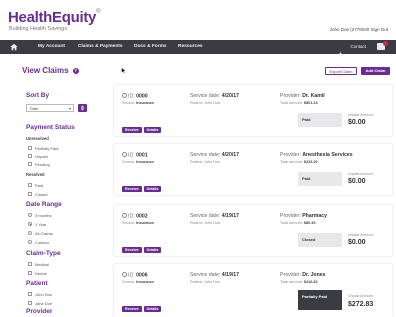 The height and width of the screenshot is (317, 396). Describe the element at coordinates (38, 95) in the screenshot. I see `sort-by-heading: Sort By` at that location.